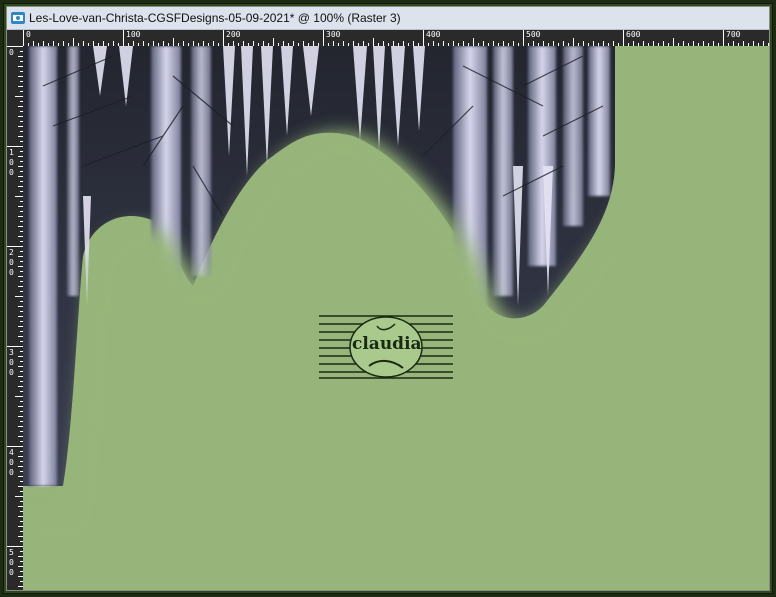  What do you see at coordinates (11, 562) in the screenshot?
I see `vruler-label-500: 500` at bounding box center [11, 562].